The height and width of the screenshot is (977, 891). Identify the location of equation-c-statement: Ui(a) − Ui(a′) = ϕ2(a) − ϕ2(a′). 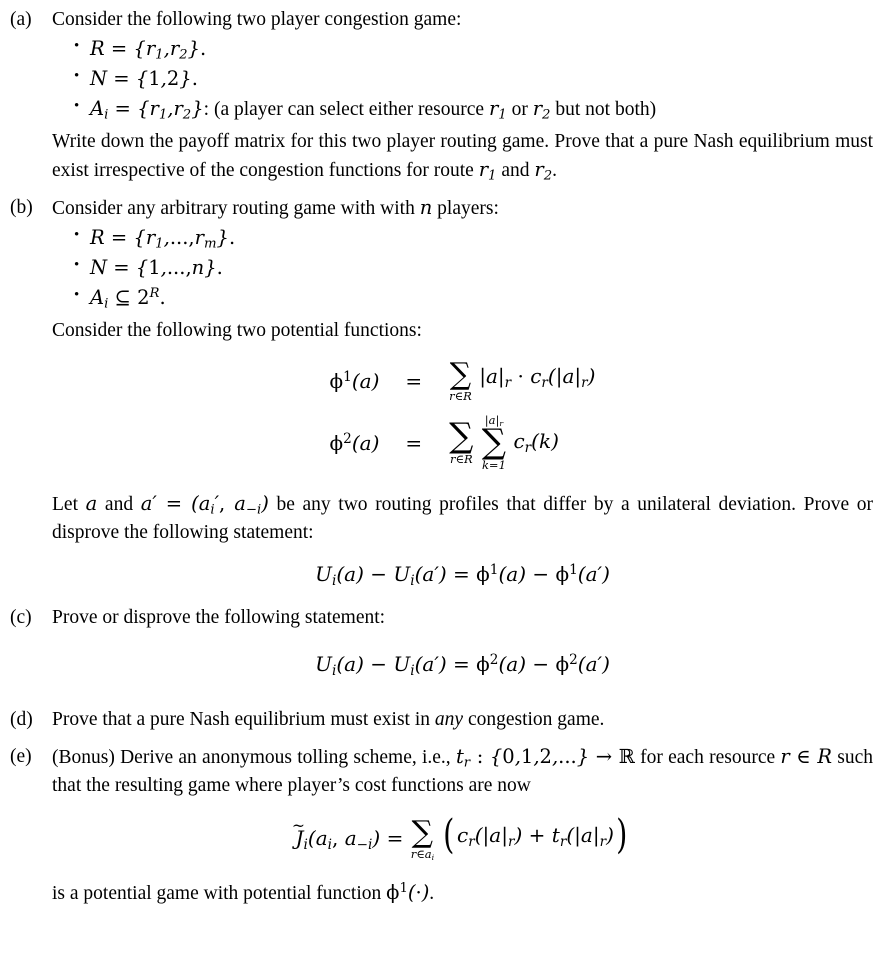
(462, 665).